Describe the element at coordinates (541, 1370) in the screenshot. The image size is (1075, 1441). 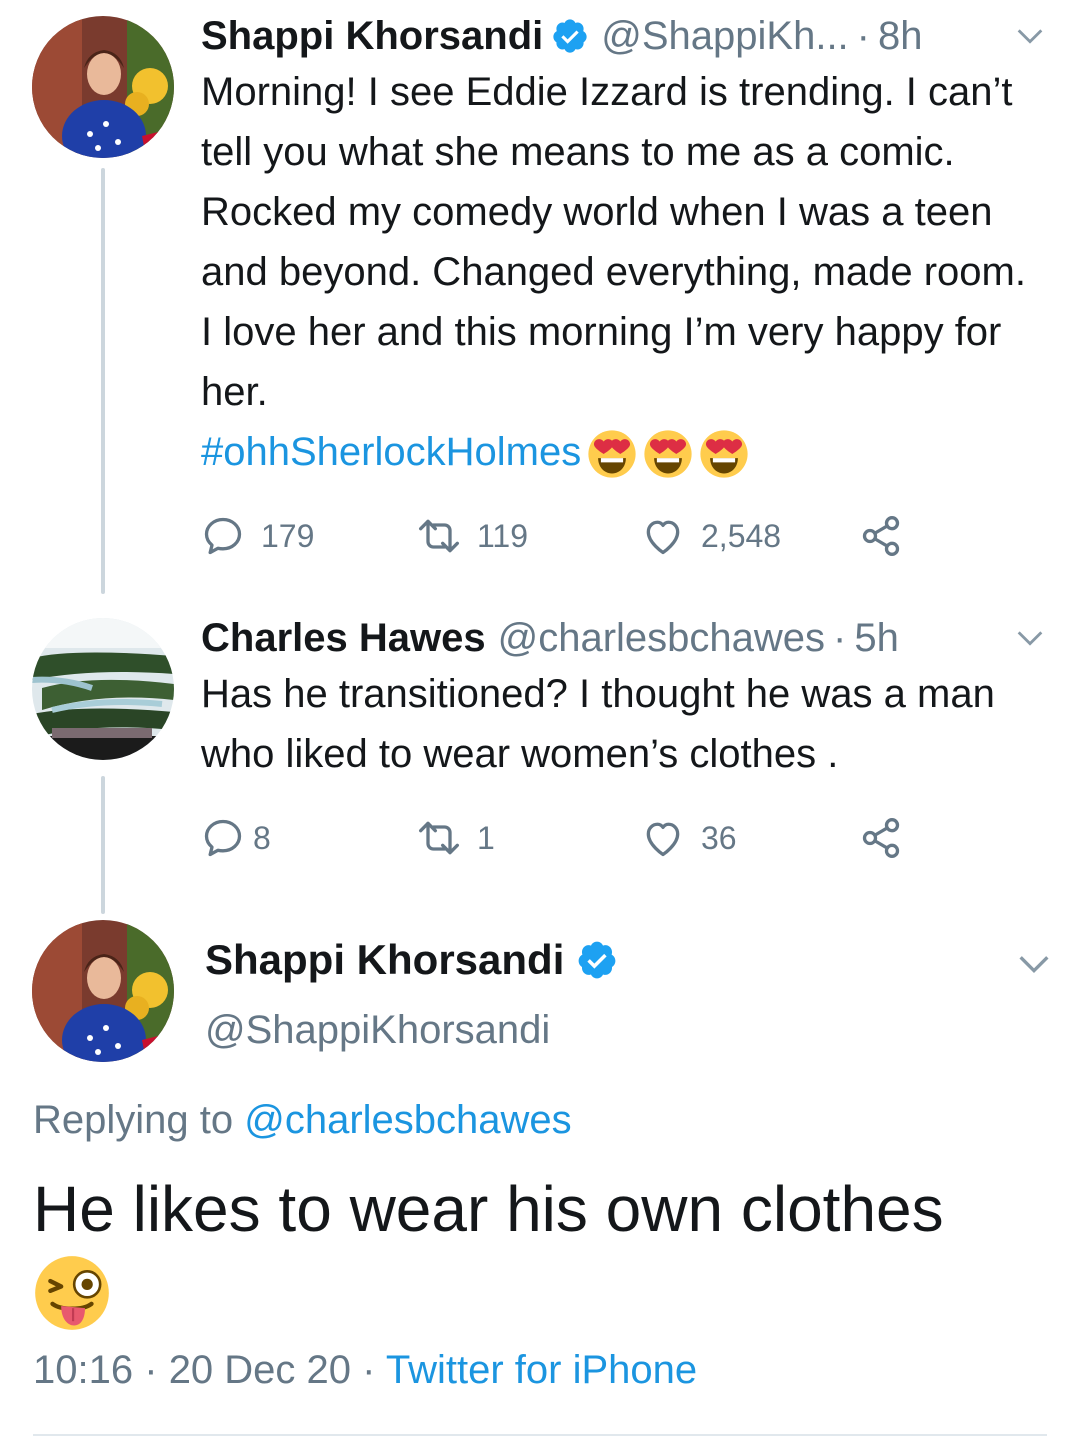
I see `source-link: Twitter for iPhone` at that location.